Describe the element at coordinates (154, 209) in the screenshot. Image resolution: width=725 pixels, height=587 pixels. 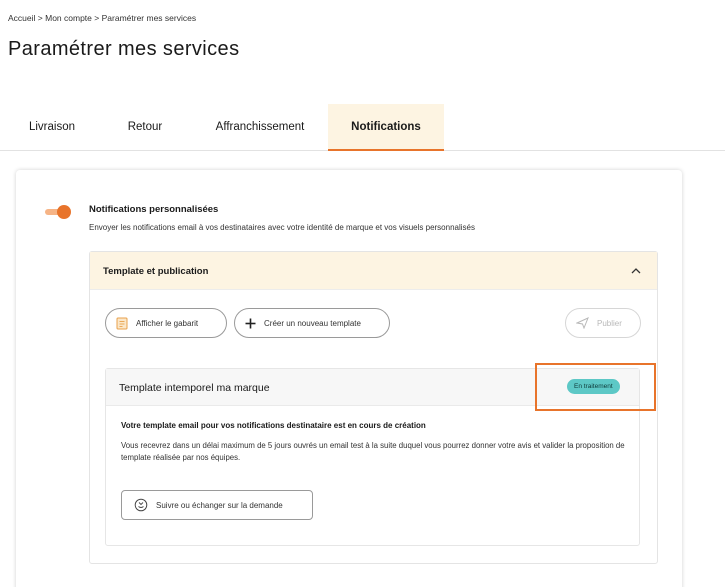
I see `notifications-title: Notifications personnalisées` at that location.